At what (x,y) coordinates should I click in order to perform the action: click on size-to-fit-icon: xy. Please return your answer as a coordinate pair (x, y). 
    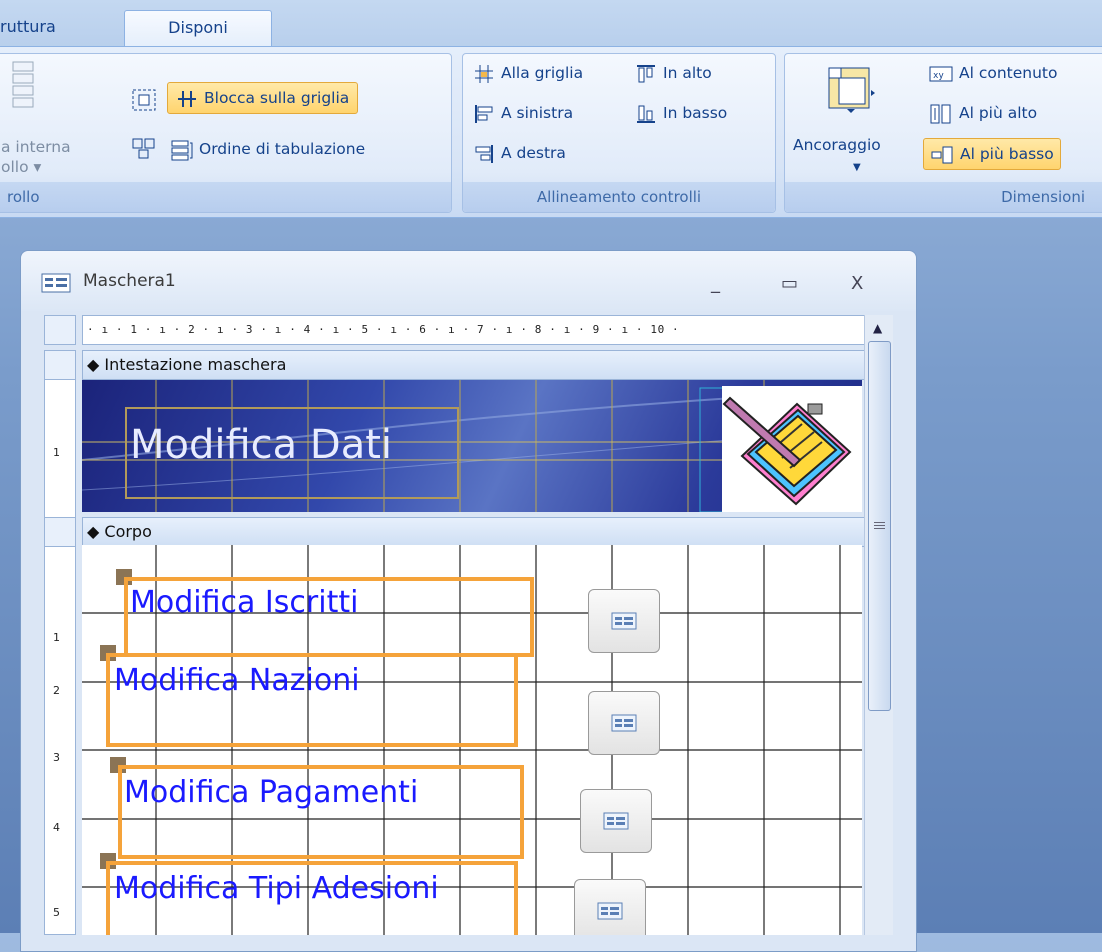
    Looking at the image, I should click on (941, 73).